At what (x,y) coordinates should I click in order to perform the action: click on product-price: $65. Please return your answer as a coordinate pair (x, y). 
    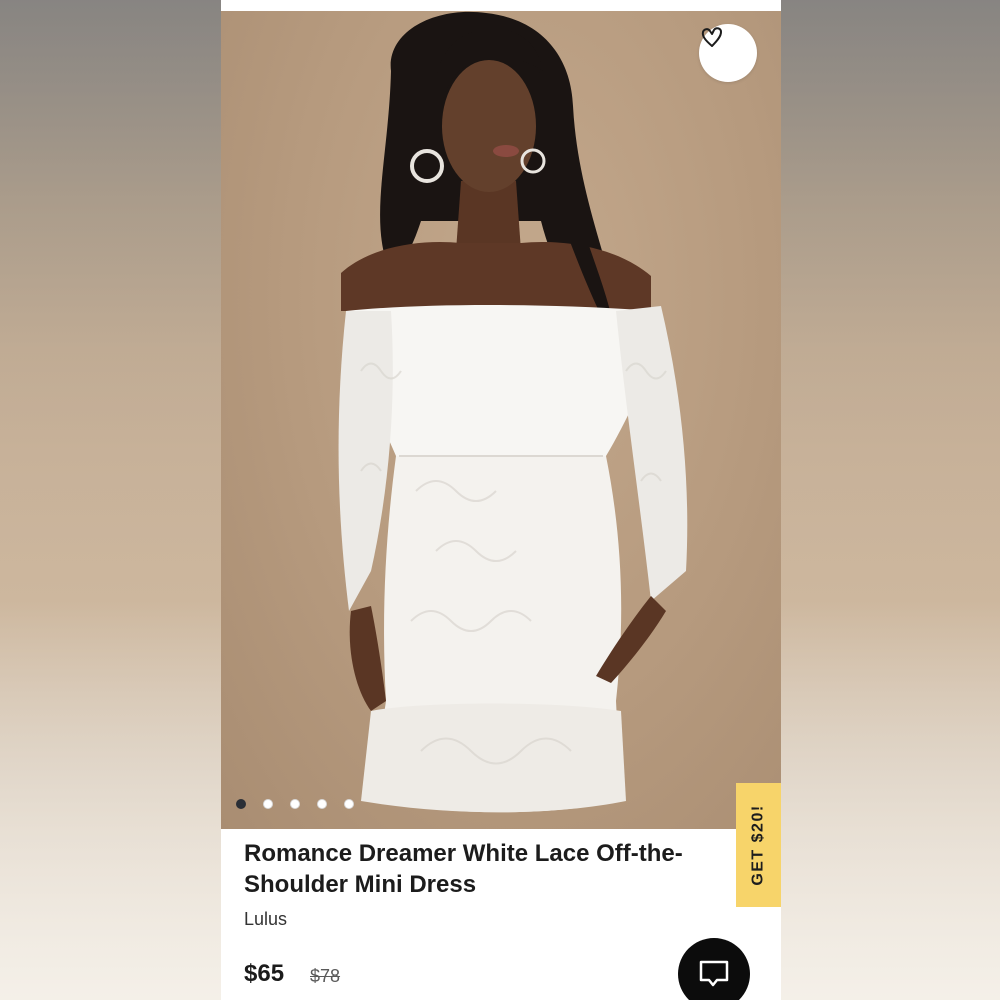
    Looking at the image, I should click on (264, 973).